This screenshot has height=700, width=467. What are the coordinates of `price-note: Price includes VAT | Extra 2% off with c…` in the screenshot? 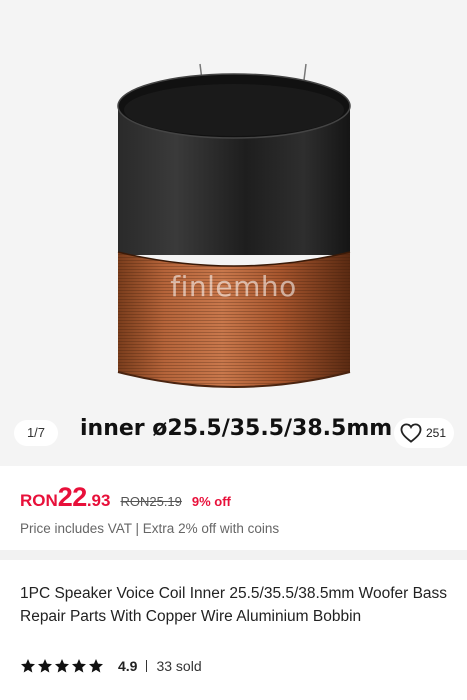 It's located at (150, 528).